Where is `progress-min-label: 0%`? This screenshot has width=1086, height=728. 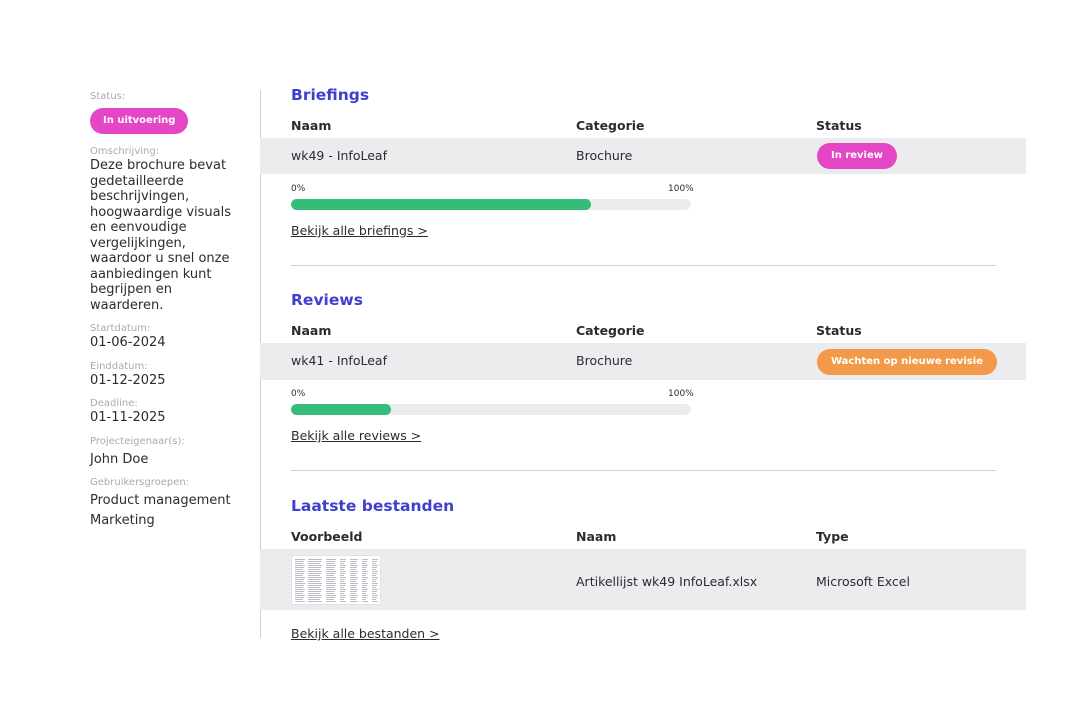
progress-min-label: 0% is located at coordinates (298, 189).